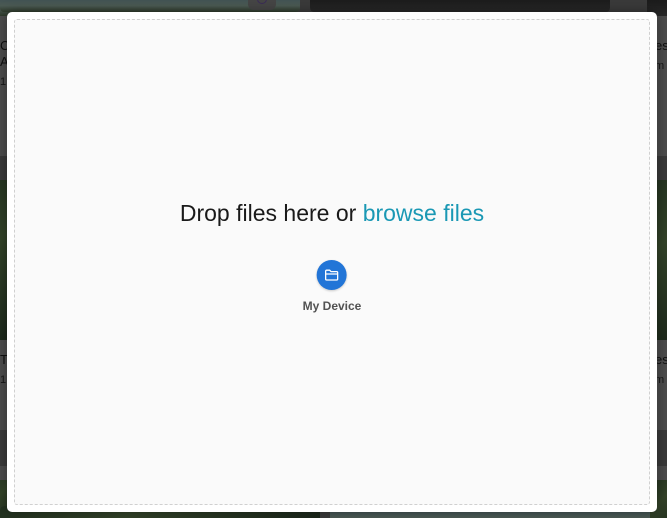 The width and height of the screenshot is (667, 518). Describe the element at coordinates (332, 306) in the screenshot. I see `my-device-label: My Device` at that location.